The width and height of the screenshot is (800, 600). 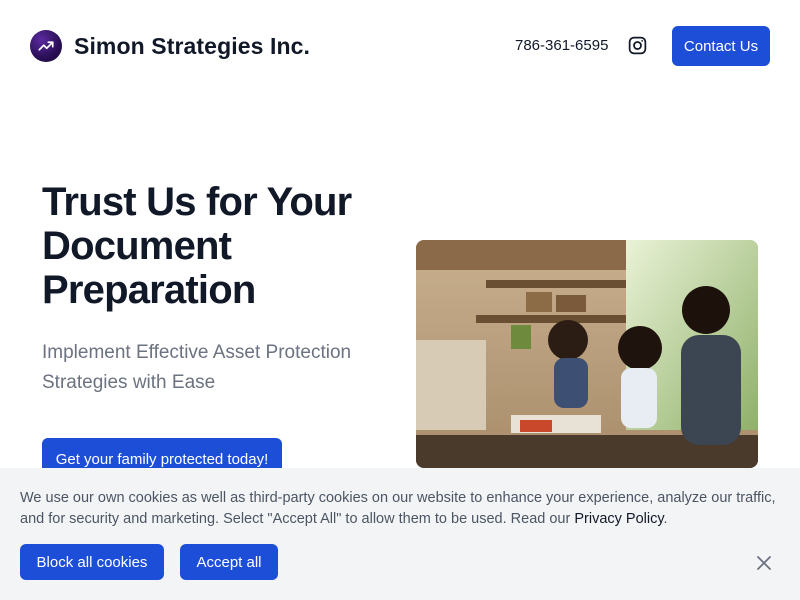 What do you see at coordinates (46, 46) in the screenshot?
I see `trending-up-icon` at bounding box center [46, 46].